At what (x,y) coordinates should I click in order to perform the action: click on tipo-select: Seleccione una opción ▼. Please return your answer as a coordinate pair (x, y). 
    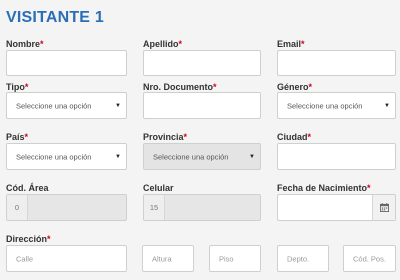
    Looking at the image, I should click on (66, 105).